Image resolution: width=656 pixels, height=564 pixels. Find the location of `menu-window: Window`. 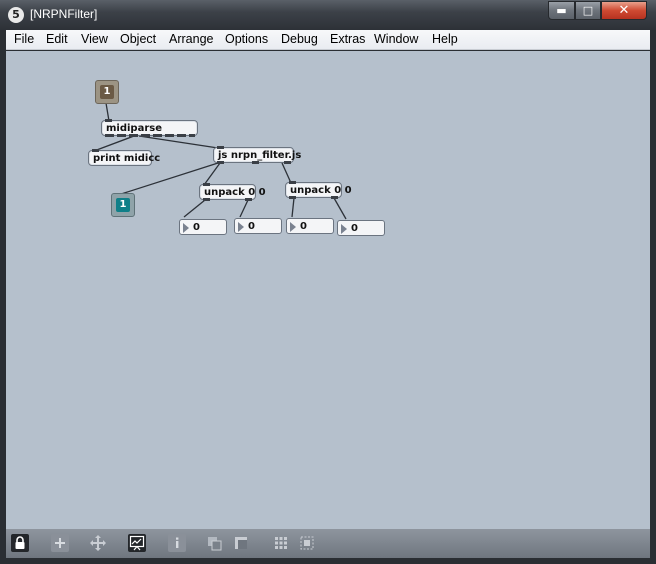

menu-window: Window is located at coordinates (396, 39).